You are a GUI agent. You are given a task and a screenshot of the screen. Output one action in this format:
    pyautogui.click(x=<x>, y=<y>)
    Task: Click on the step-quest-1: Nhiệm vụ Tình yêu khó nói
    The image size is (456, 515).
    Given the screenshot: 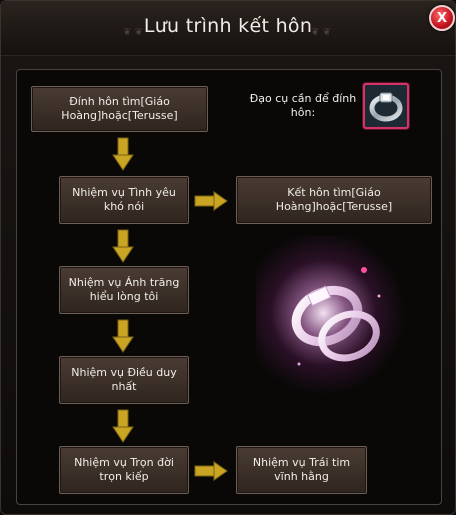 What is the action you would take?
    pyautogui.click(x=124, y=200)
    